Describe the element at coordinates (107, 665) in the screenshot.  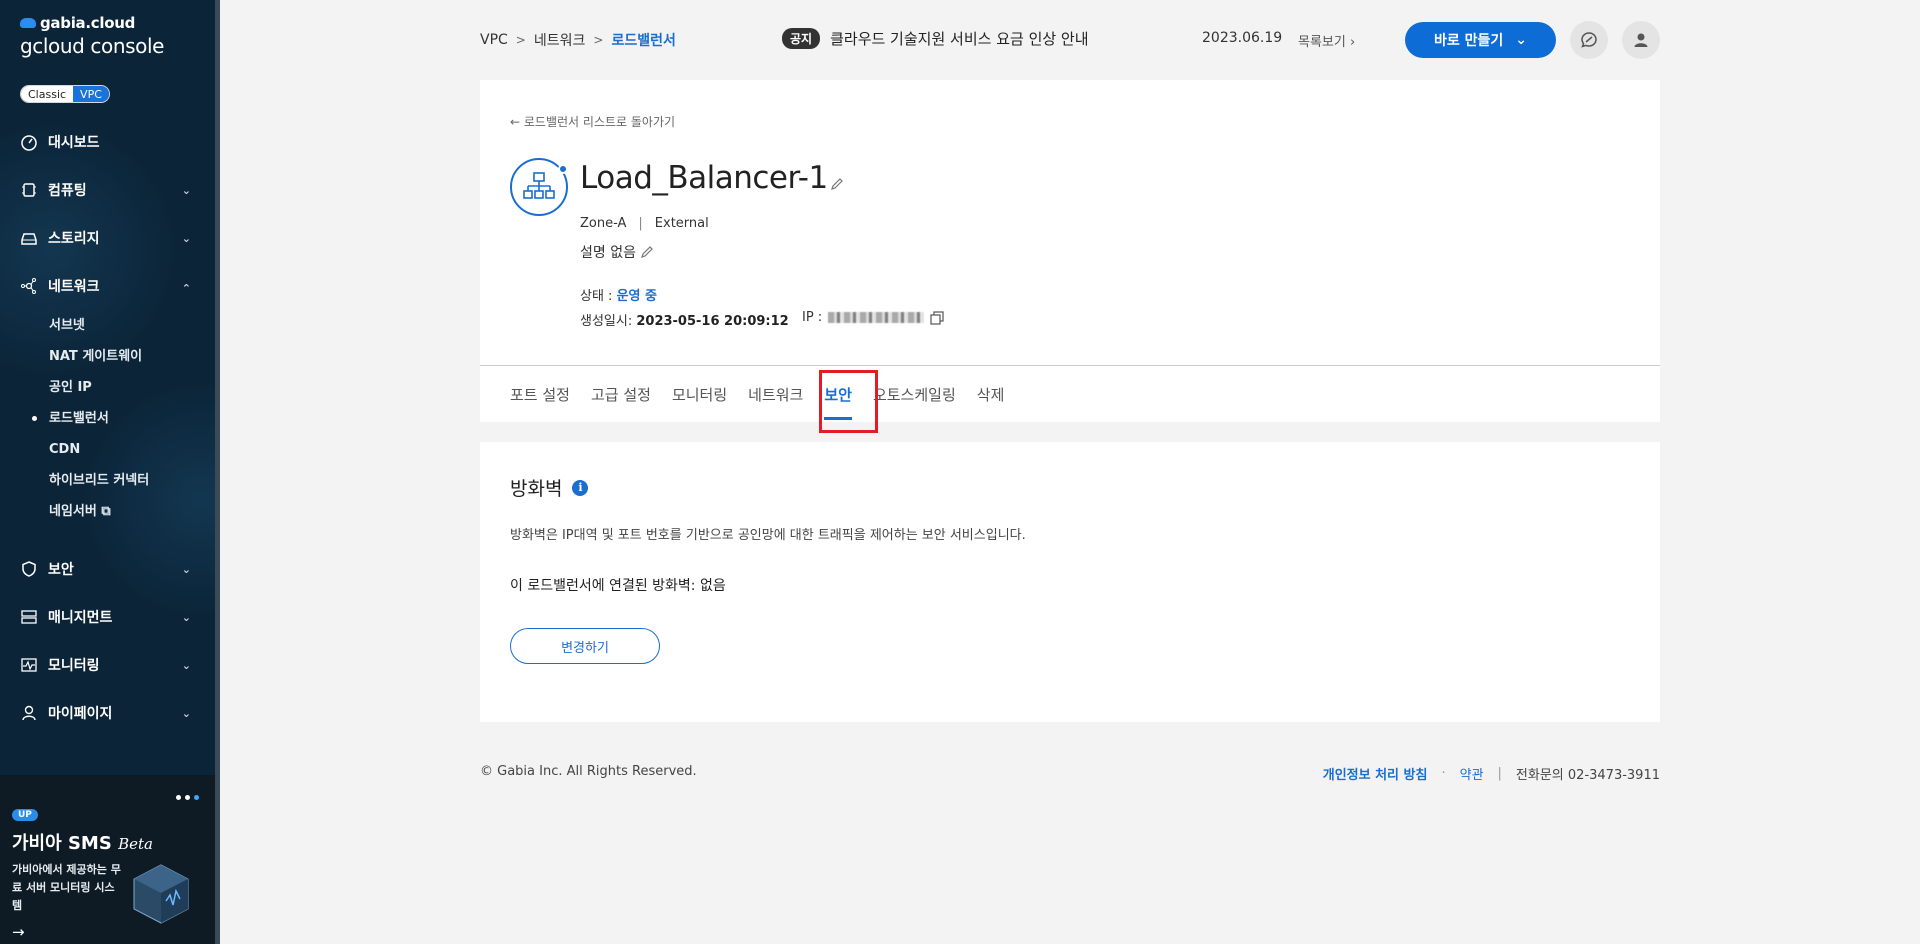
I see `sidebar-item-monitoring: 모니터링 ⌄` at that location.